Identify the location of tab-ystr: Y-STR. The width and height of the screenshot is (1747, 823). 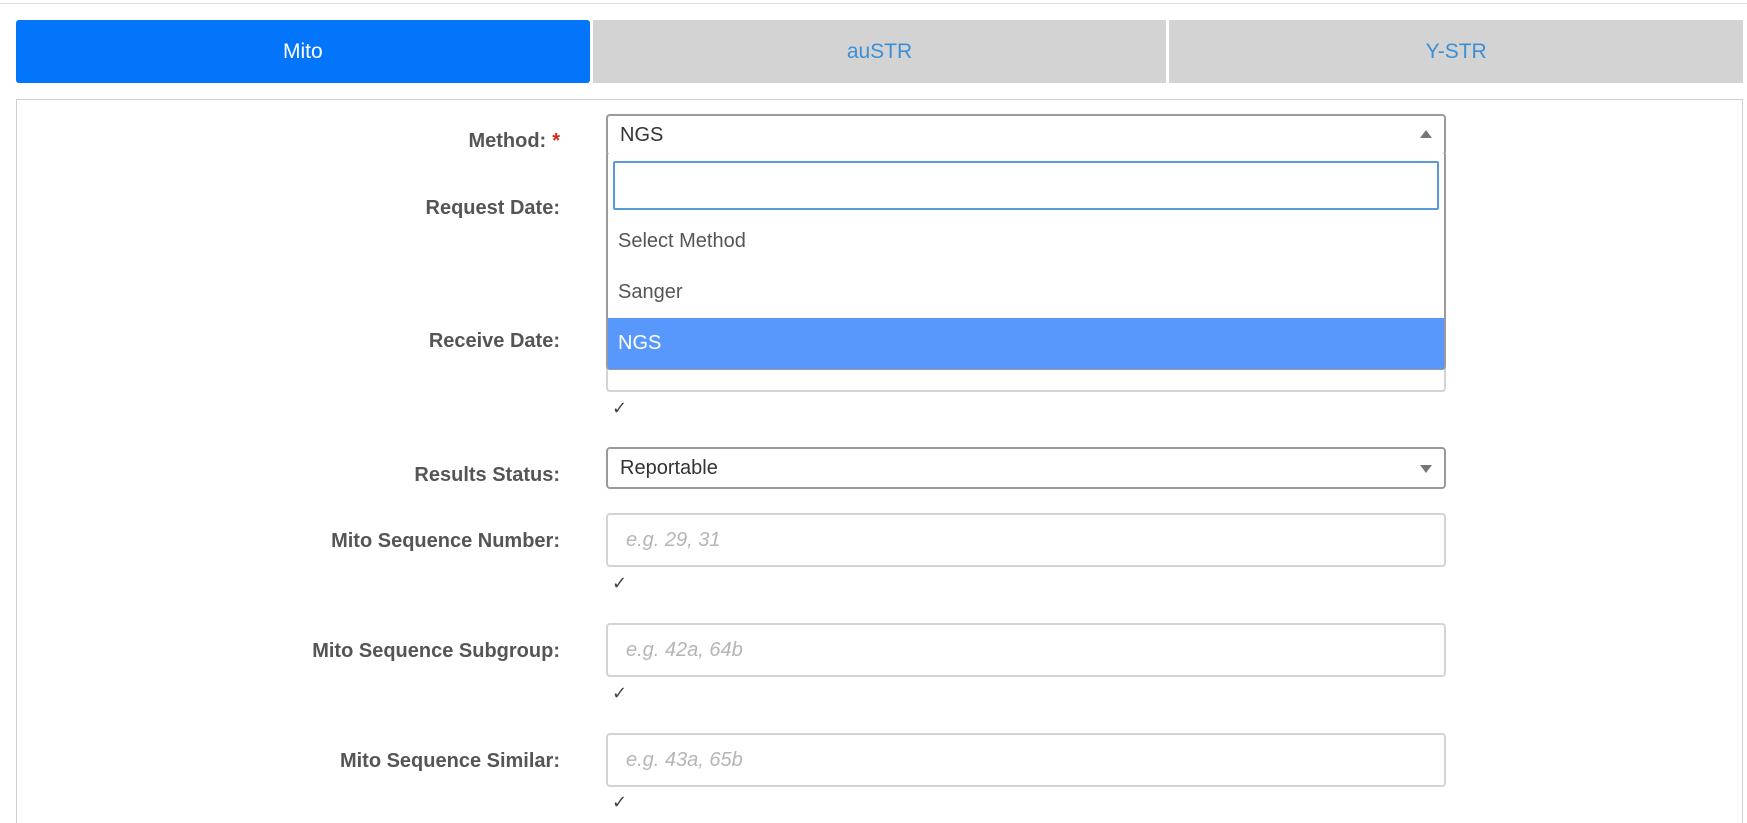
(1456, 51).